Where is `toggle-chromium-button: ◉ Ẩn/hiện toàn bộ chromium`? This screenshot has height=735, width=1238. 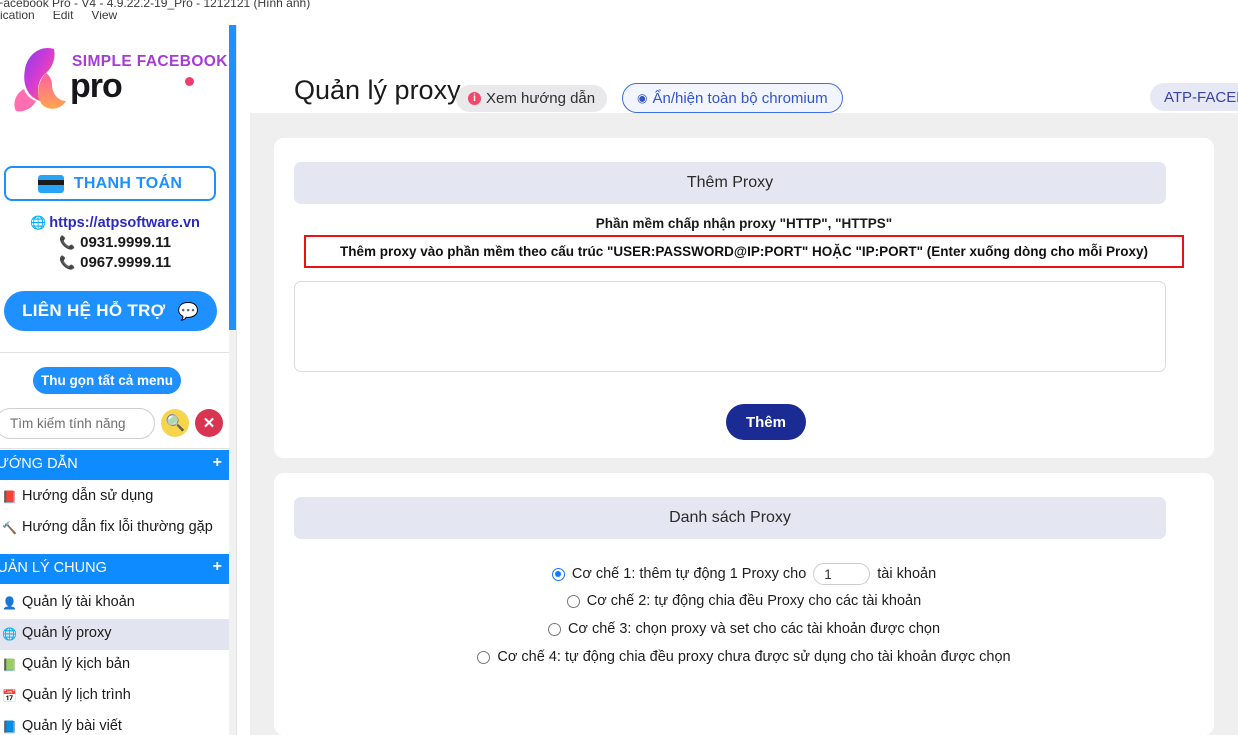 toggle-chromium-button: ◉ Ẩn/hiện toàn bộ chromium is located at coordinates (732, 98).